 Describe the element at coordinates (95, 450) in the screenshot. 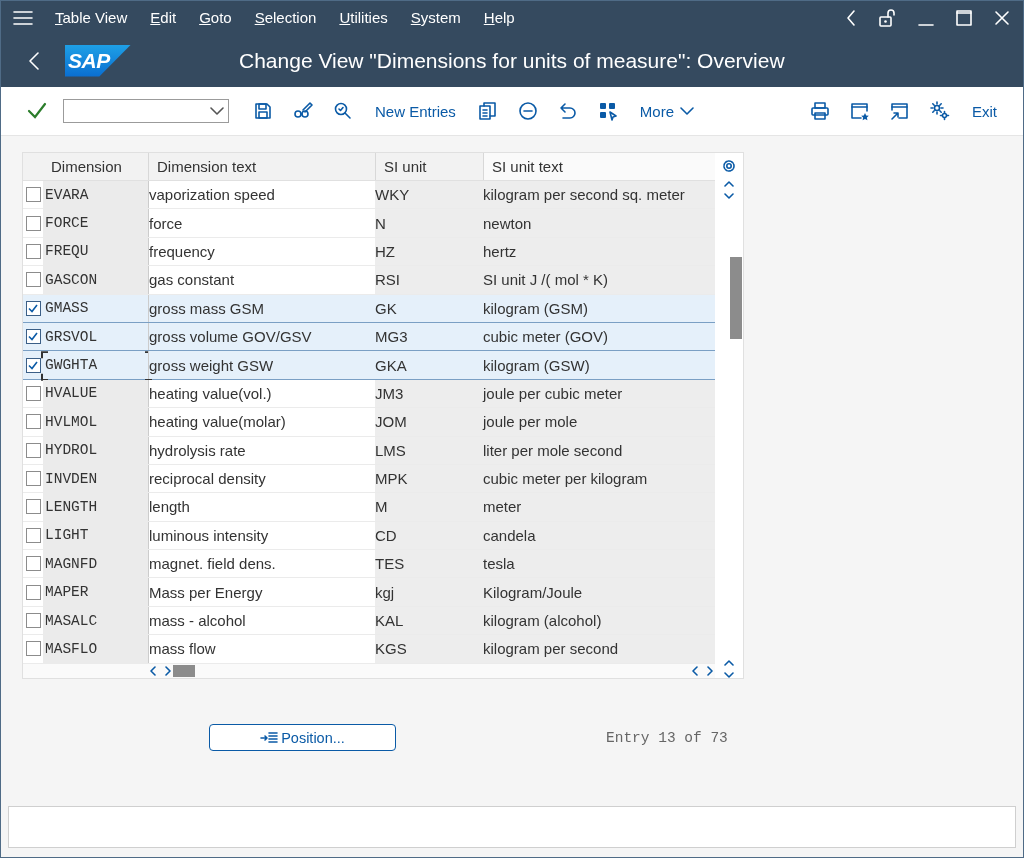

I see `table-cell: HYDROL` at that location.